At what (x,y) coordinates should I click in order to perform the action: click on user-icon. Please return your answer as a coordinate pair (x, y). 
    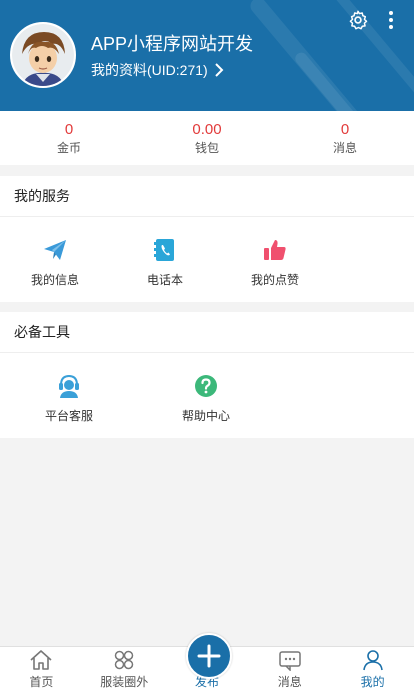
    Looking at the image, I should click on (372, 660).